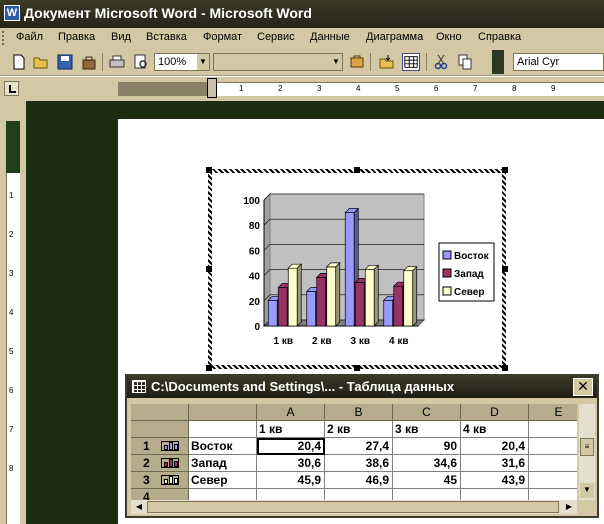  What do you see at coordinates (291, 429) in the screenshot?
I see `category-cell: 1 кв` at bounding box center [291, 429].